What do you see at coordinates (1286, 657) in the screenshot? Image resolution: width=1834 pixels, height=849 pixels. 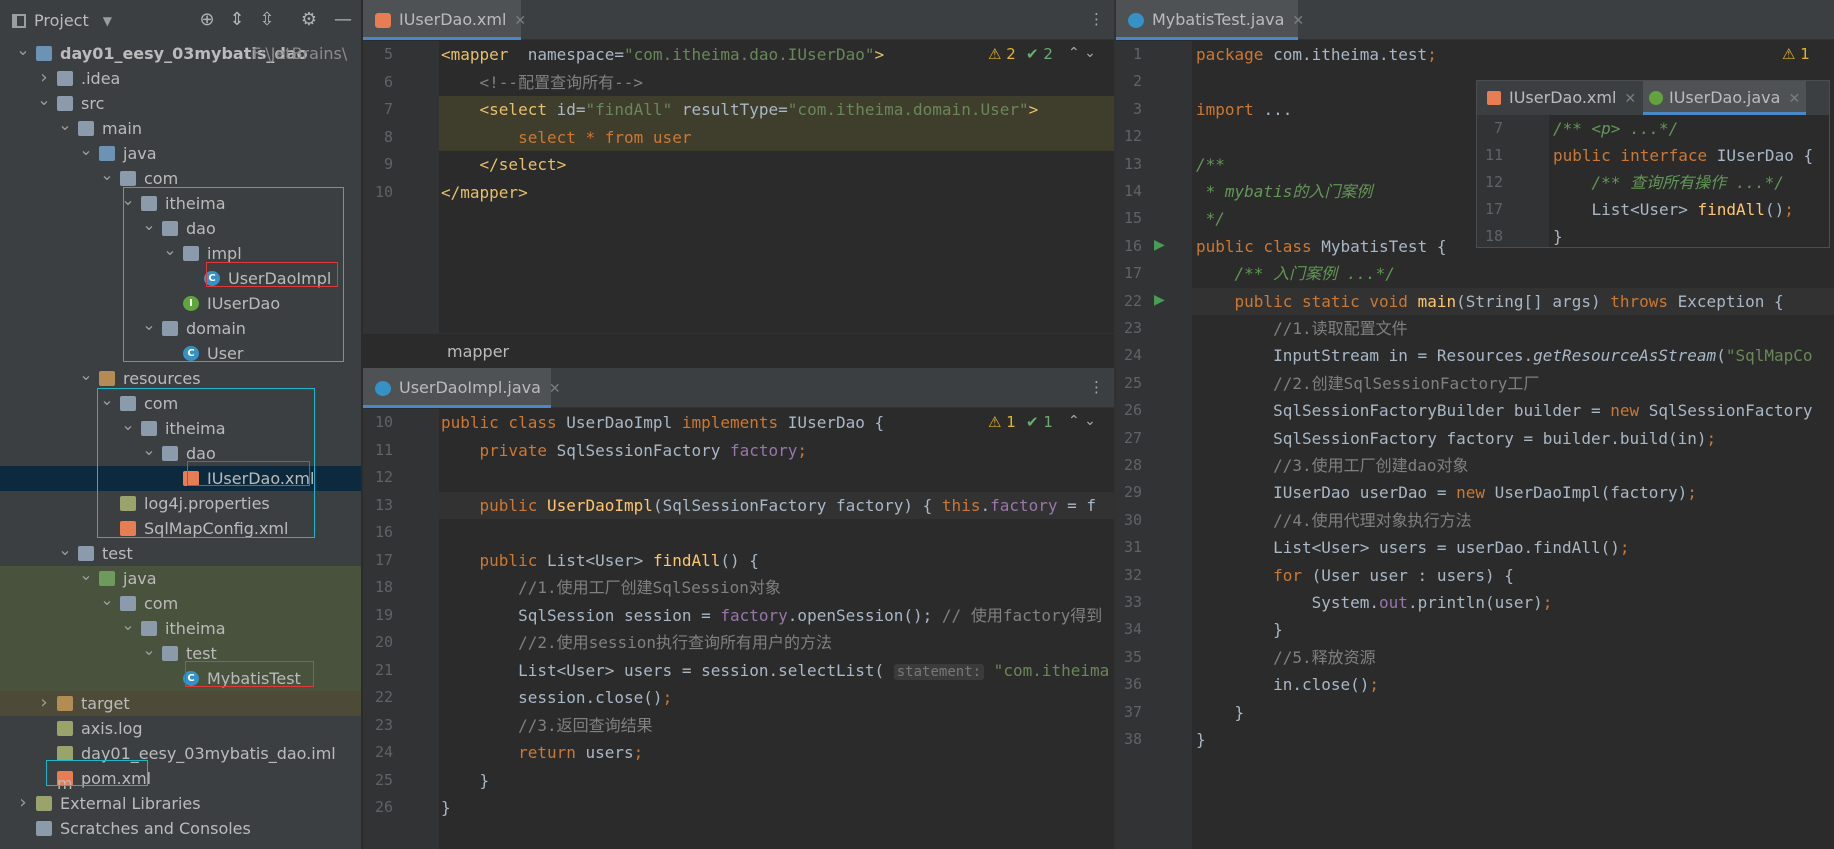 I see `code-line: //5.释放资源` at bounding box center [1286, 657].